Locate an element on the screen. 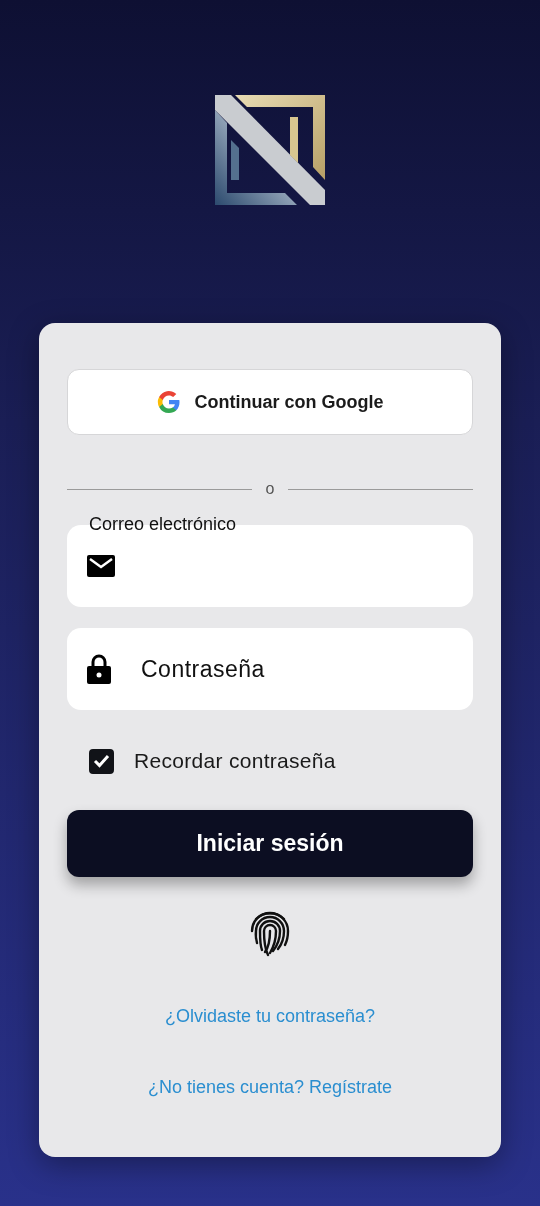 This screenshot has height=1206, width=540. remember-label: Recordar contraseña is located at coordinates (235, 761).